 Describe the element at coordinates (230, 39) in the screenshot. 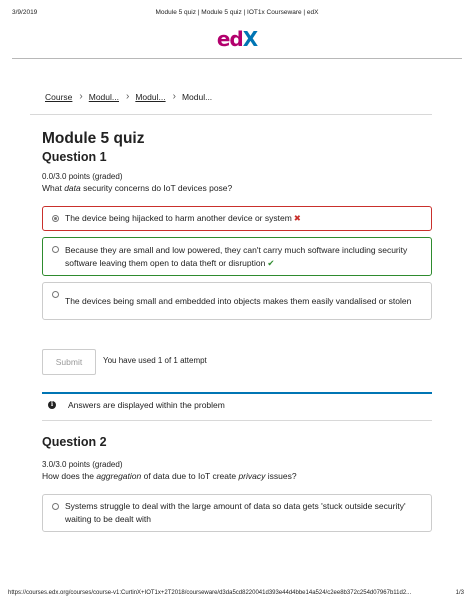

I see `logo-ed: ed` at that location.